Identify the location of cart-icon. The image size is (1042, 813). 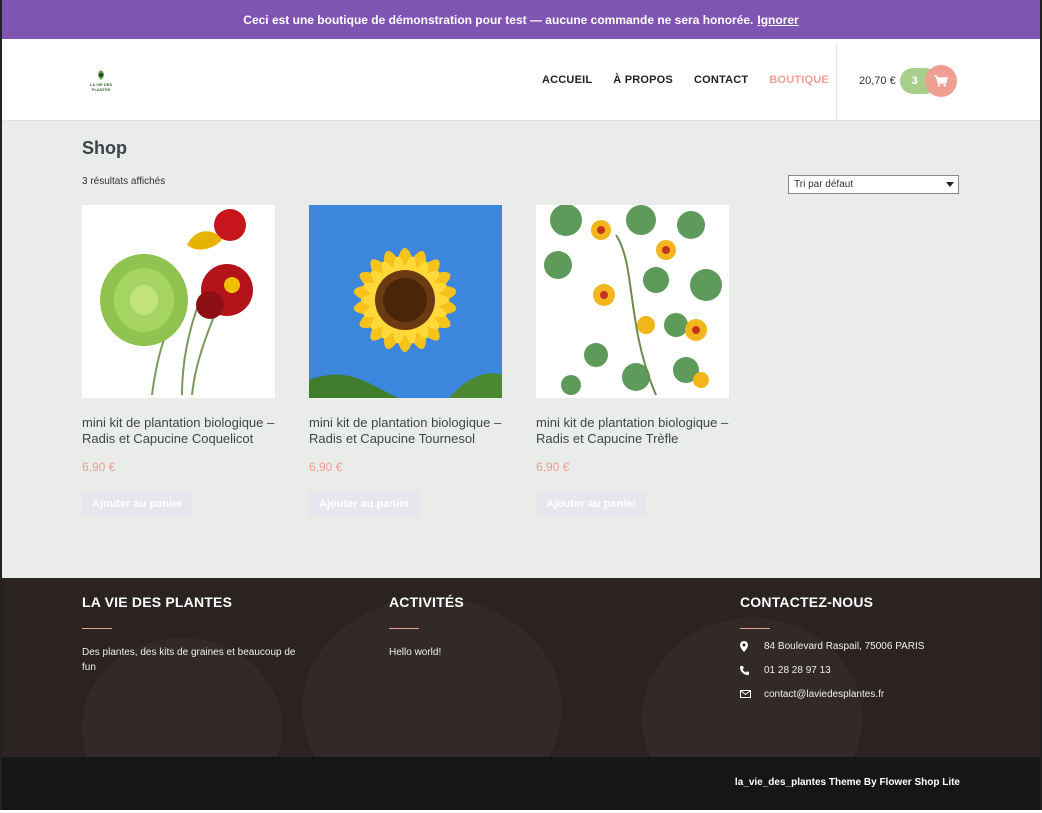
(940, 81).